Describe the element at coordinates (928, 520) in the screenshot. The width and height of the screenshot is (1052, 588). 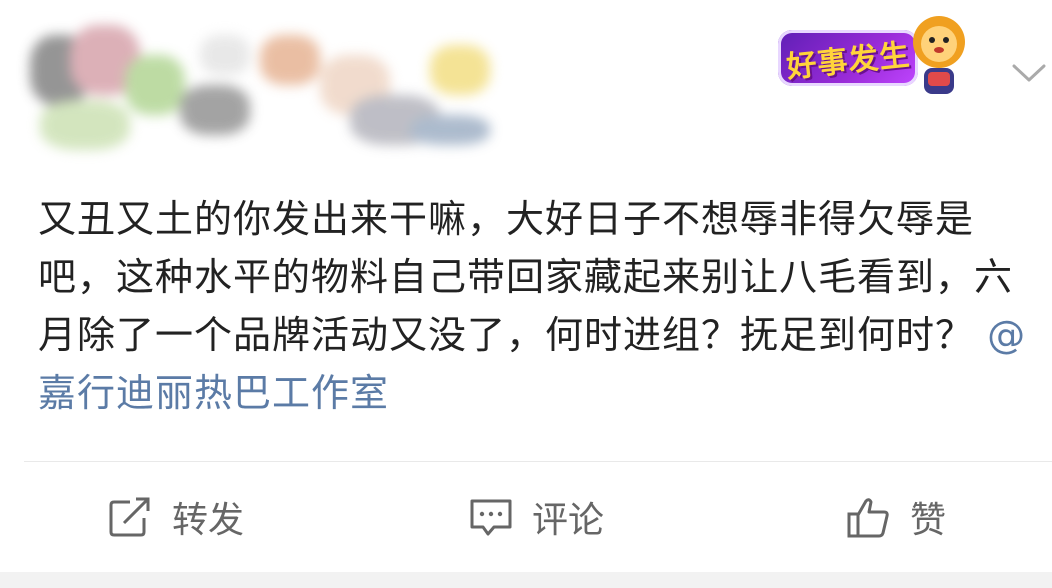
I see `like-label: 赞` at that location.